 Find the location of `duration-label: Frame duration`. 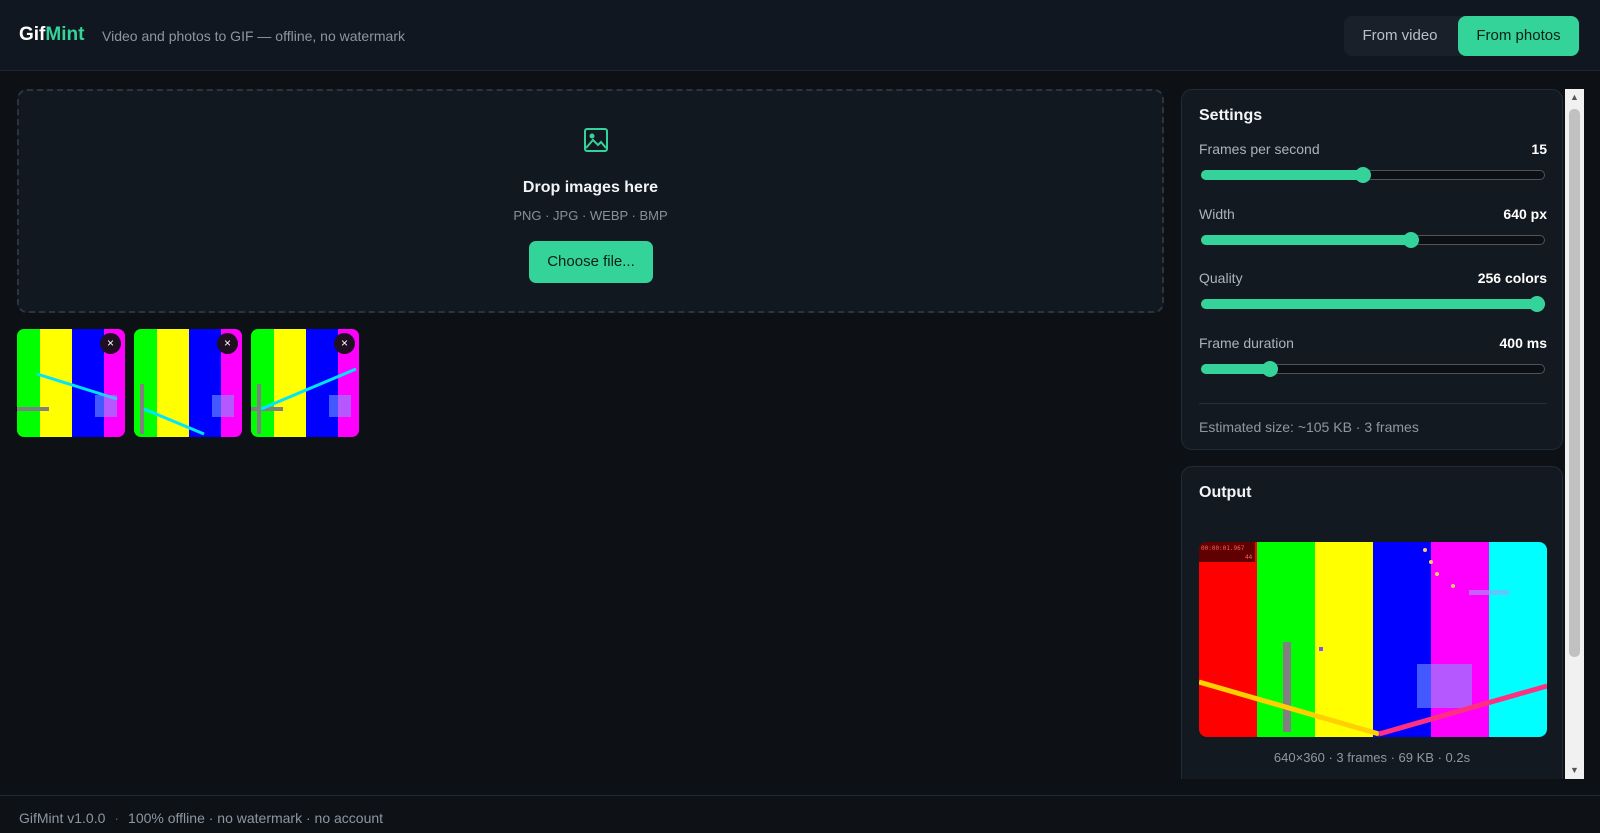

duration-label: Frame duration is located at coordinates (1246, 343).